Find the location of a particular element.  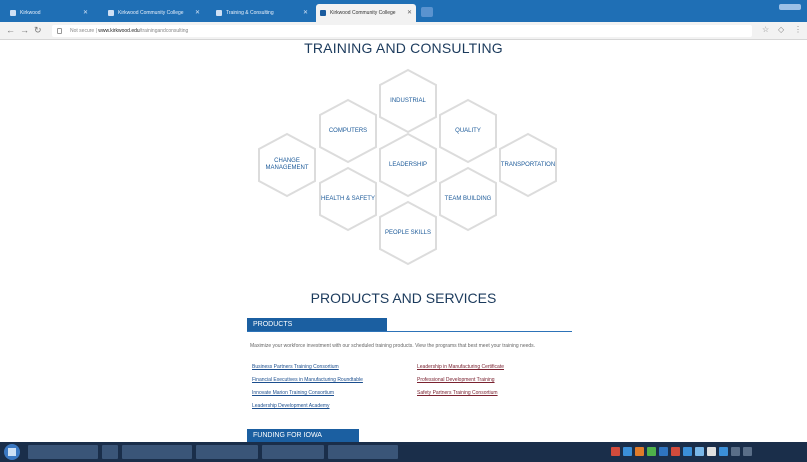

menu-icon: ⋮ is located at coordinates (798, 30).